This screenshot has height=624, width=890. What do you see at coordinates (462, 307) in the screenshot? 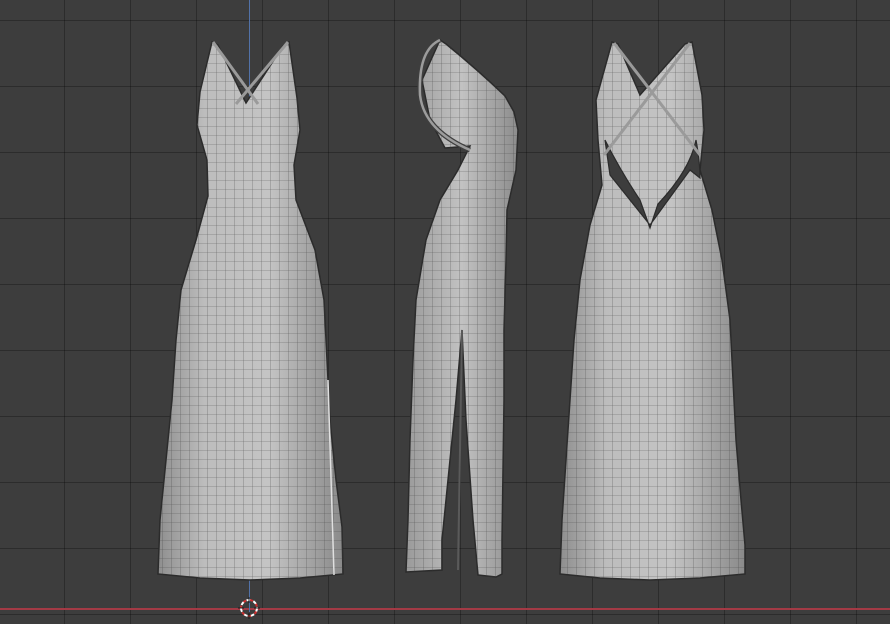
I see `dress-side-mesh` at bounding box center [462, 307].